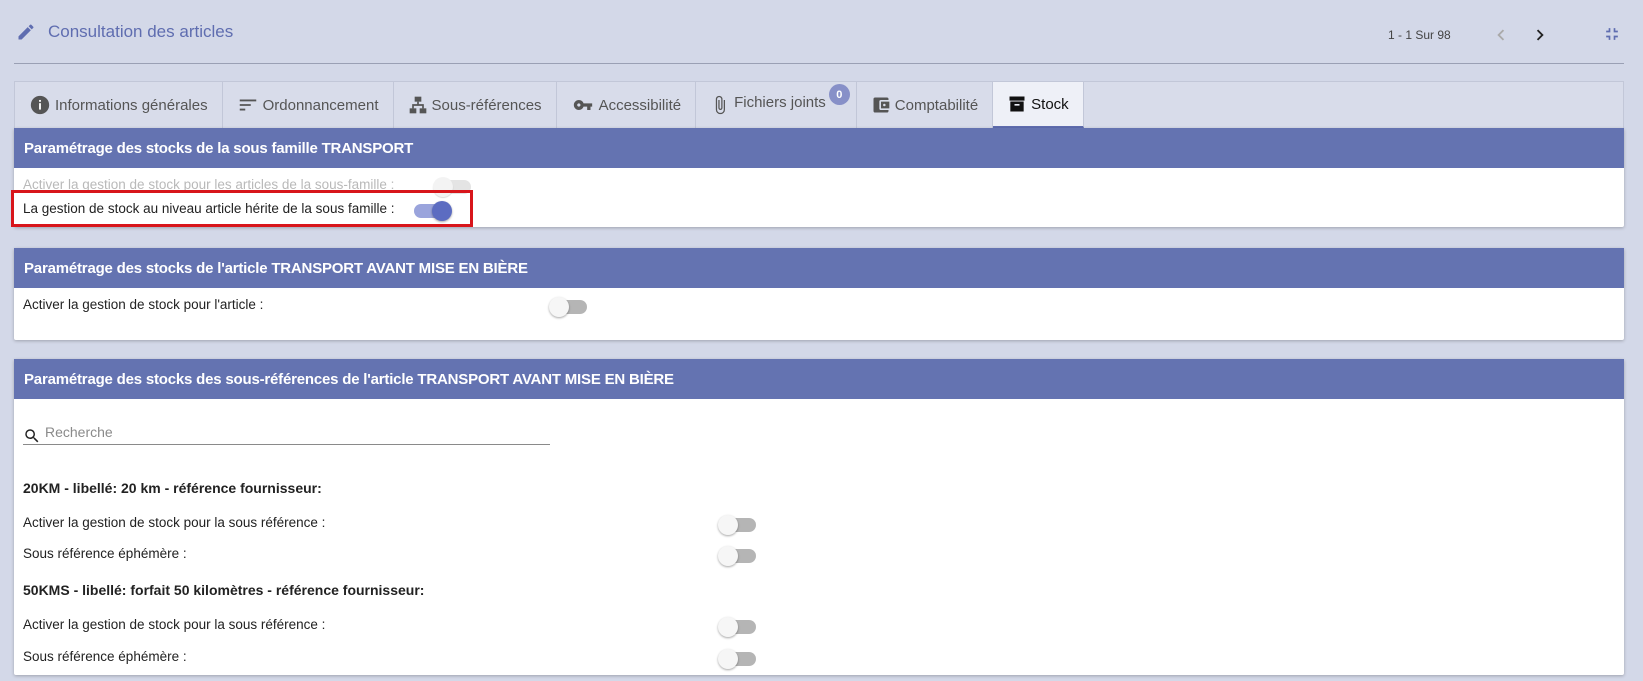 The height and width of the screenshot is (681, 1643). Describe the element at coordinates (1612, 34) in the screenshot. I see `compress-icon` at that location.